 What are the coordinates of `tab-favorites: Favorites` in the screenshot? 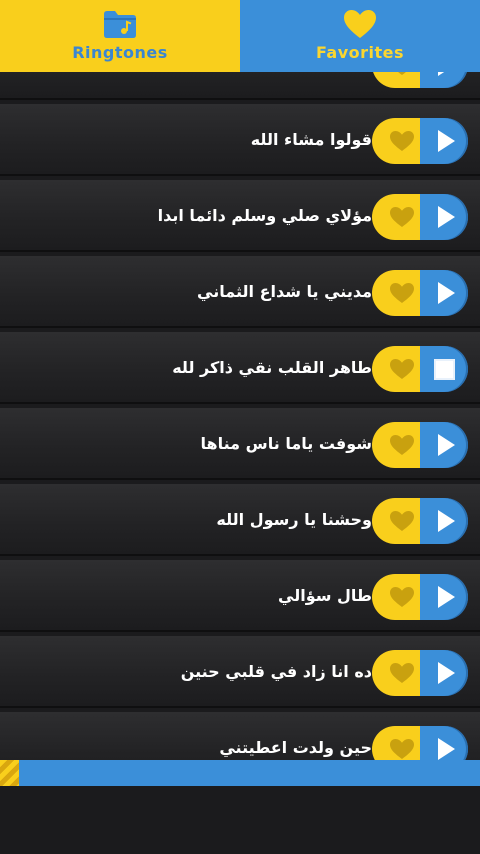 It's located at (360, 36).